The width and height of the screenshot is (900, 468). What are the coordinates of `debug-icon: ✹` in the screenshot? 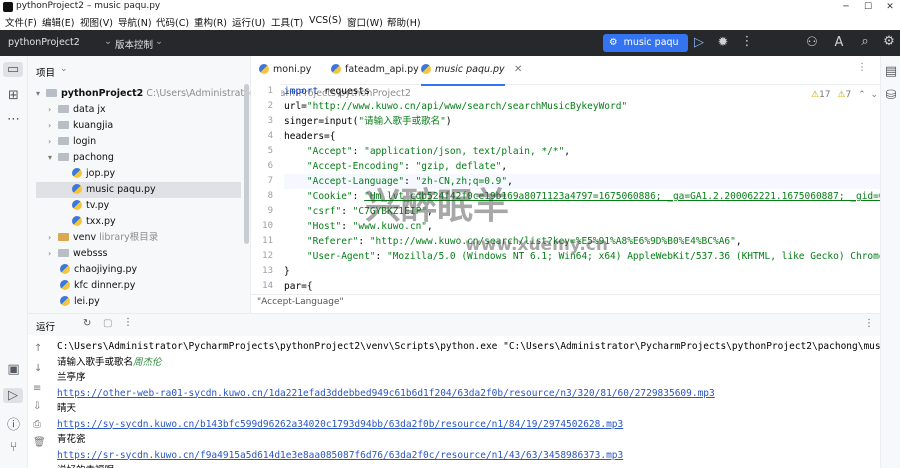 It's located at (723, 42).